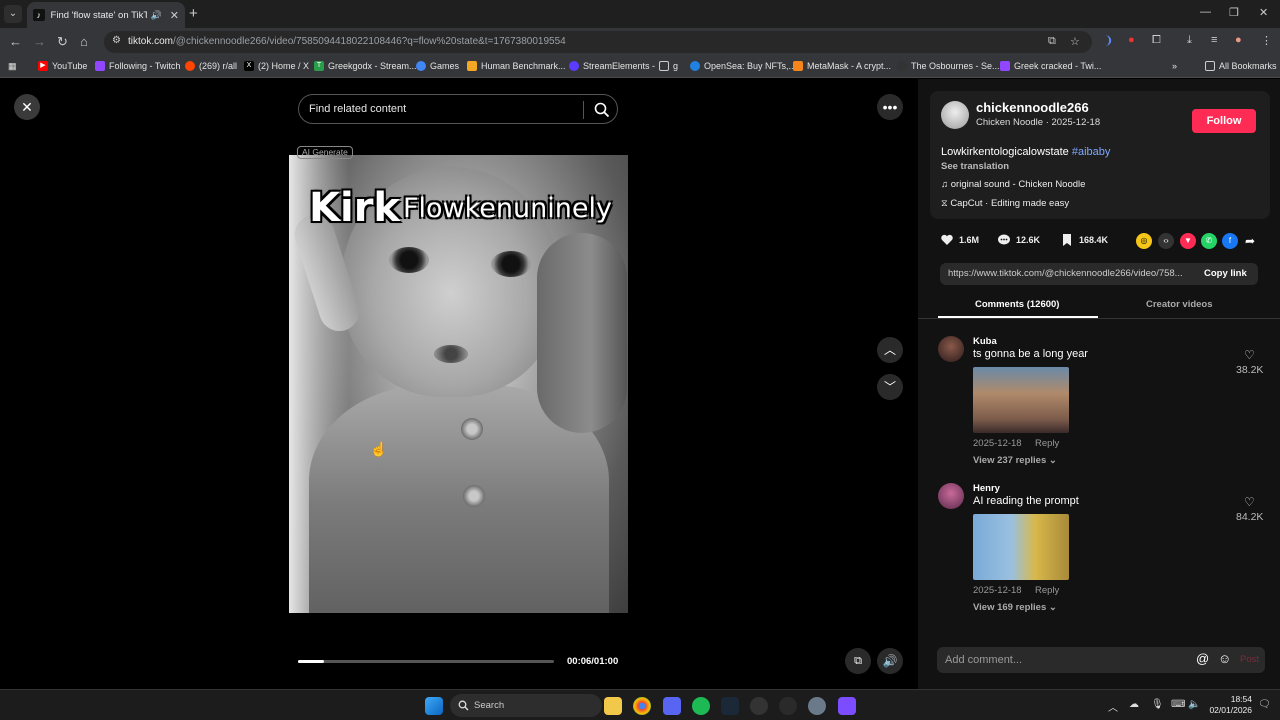  Describe the element at coordinates (62, 42) in the screenshot. I see `reload-icon: ↻` at that location.